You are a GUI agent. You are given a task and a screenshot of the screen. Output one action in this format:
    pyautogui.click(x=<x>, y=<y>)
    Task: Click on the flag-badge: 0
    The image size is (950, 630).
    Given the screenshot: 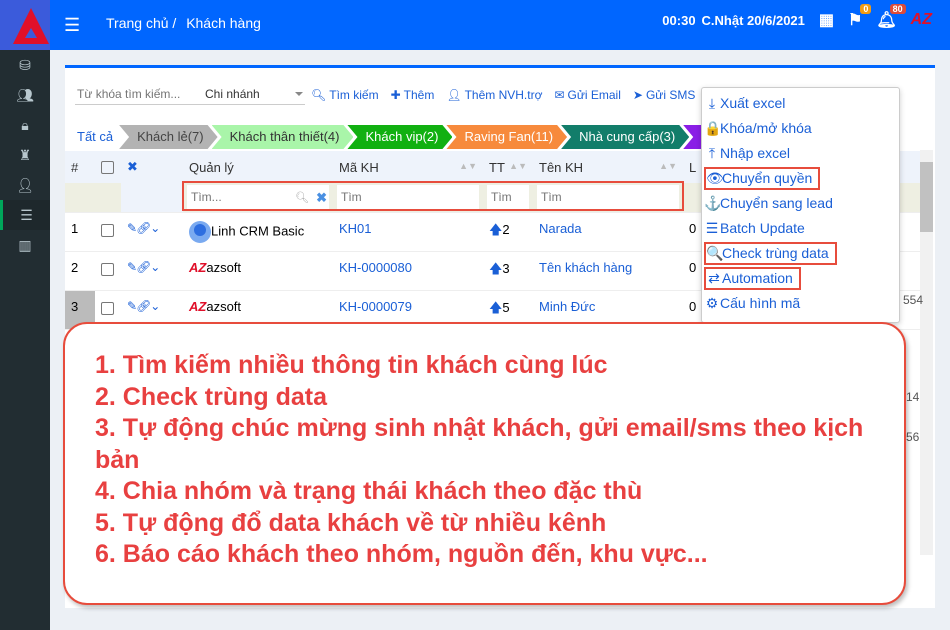 What is the action you would take?
    pyautogui.click(x=866, y=9)
    